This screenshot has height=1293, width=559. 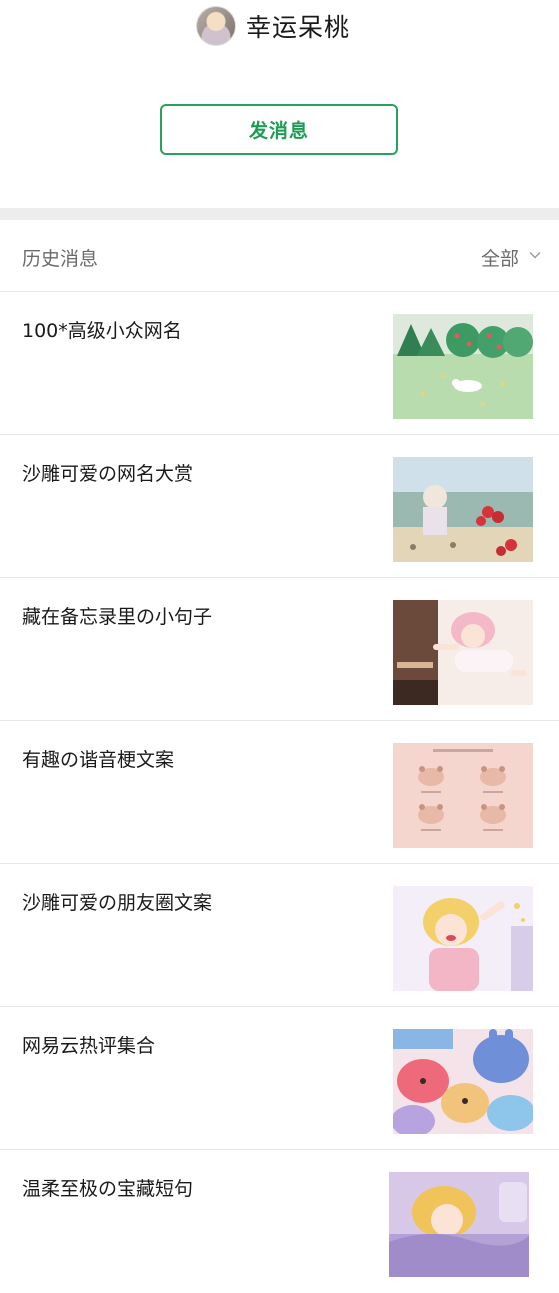 I want to click on four-bears-thumbnail, so click(x=463, y=795).